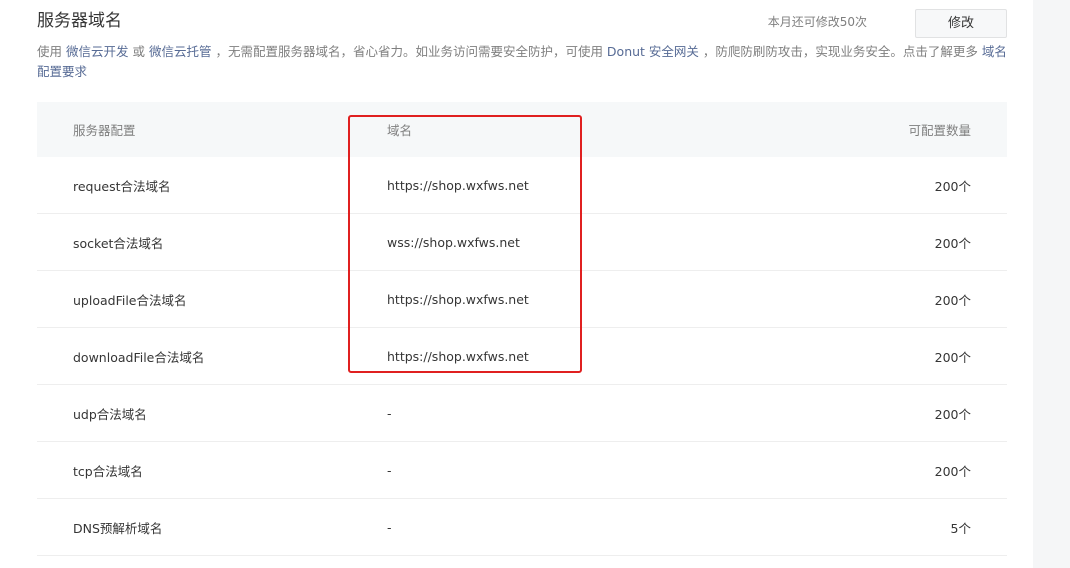 The image size is (1070, 568). What do you see at coordinates (130, 300) in the screenshot?
I see `config-cell: uploadFile合法域名` at bounding box center [130, 300].